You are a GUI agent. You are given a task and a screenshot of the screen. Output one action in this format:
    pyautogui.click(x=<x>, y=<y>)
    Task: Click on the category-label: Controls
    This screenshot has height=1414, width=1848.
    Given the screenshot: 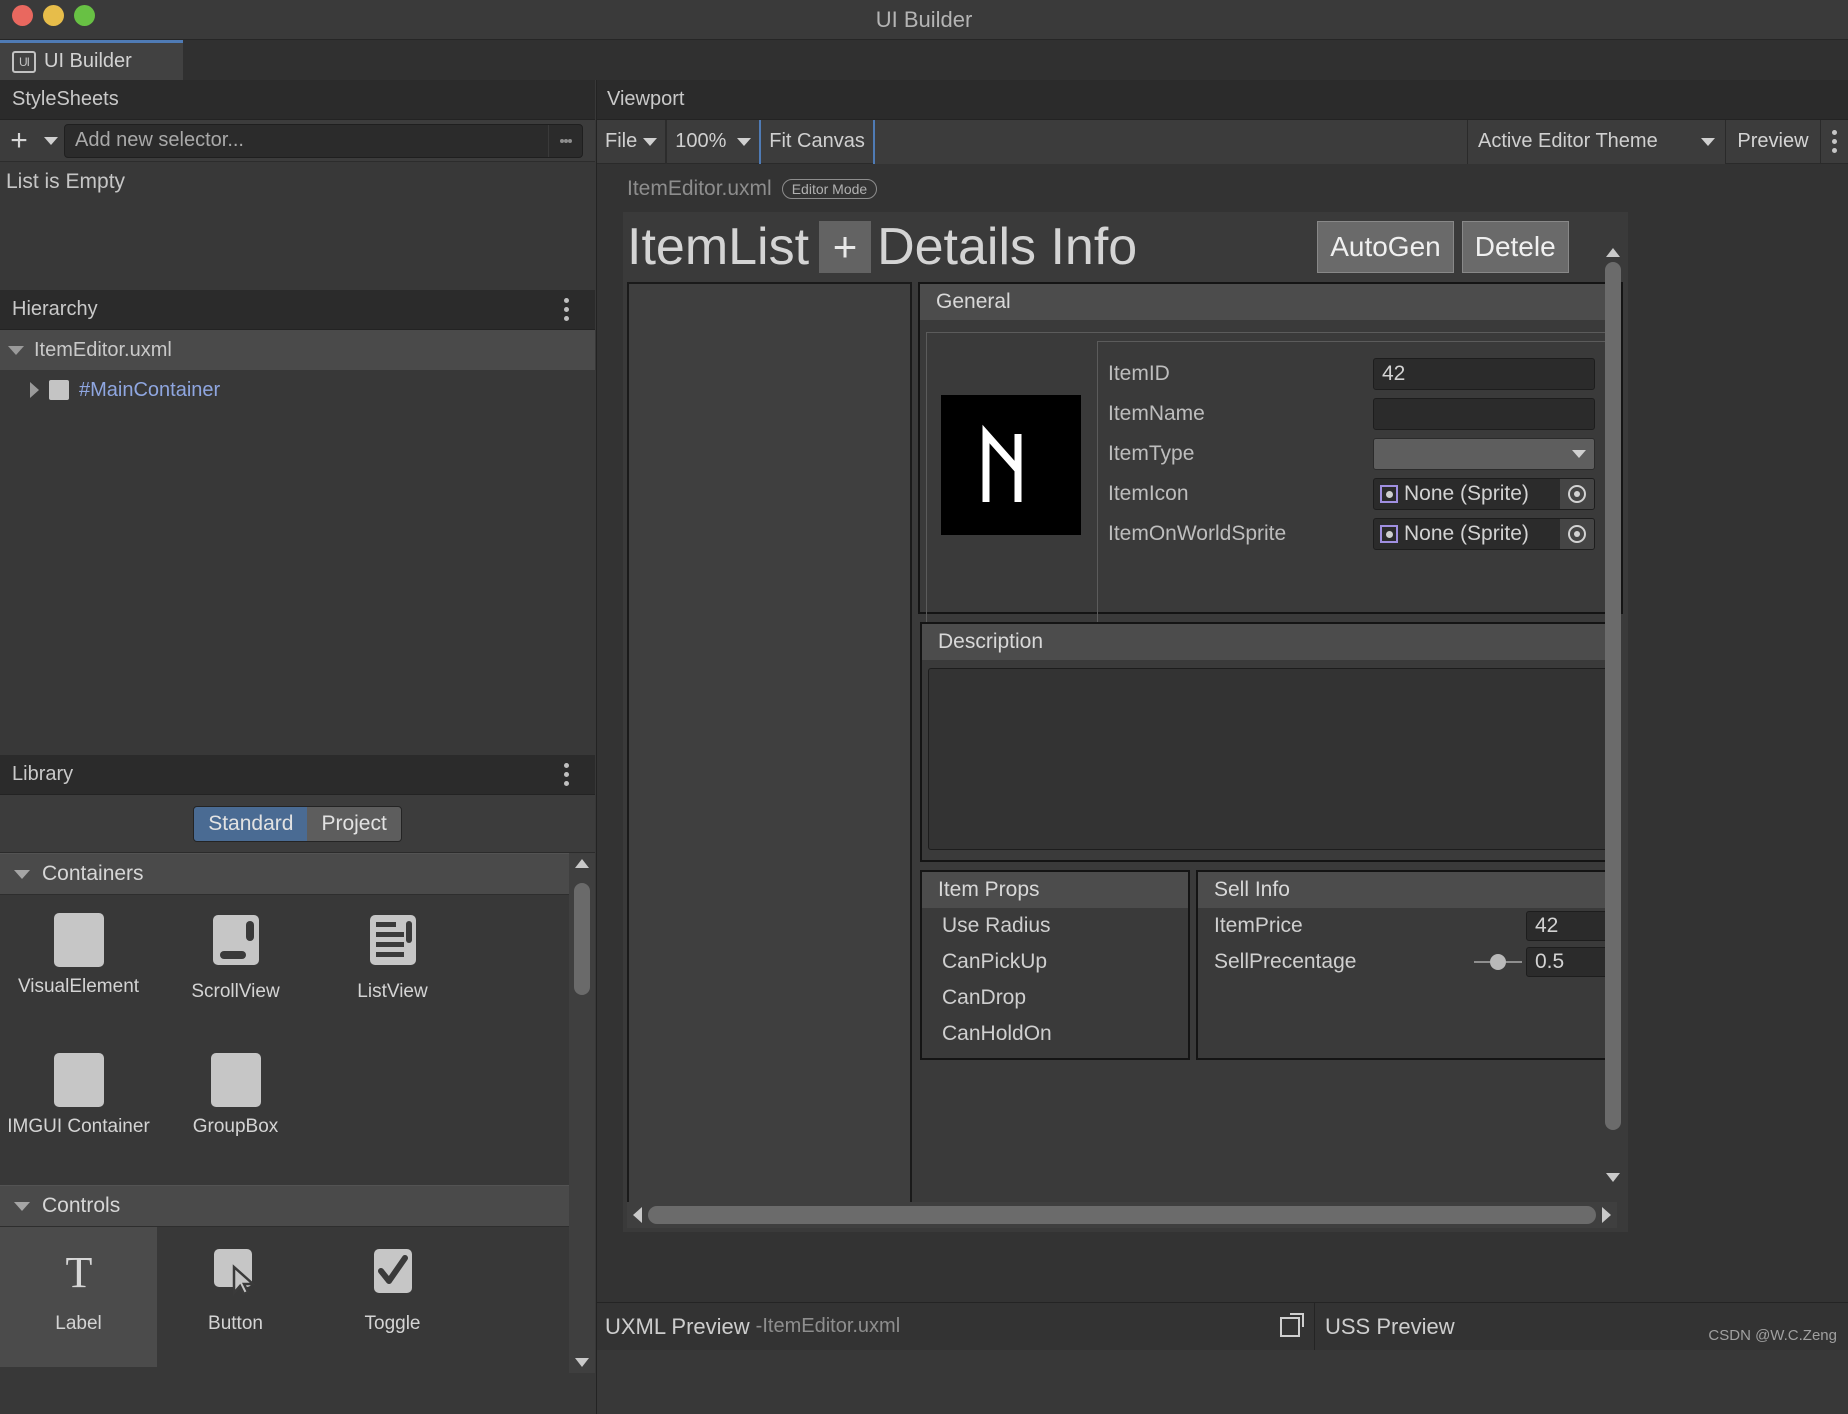 What is the action you would take?
    pyautogui.click(x=81, y=1205)
    